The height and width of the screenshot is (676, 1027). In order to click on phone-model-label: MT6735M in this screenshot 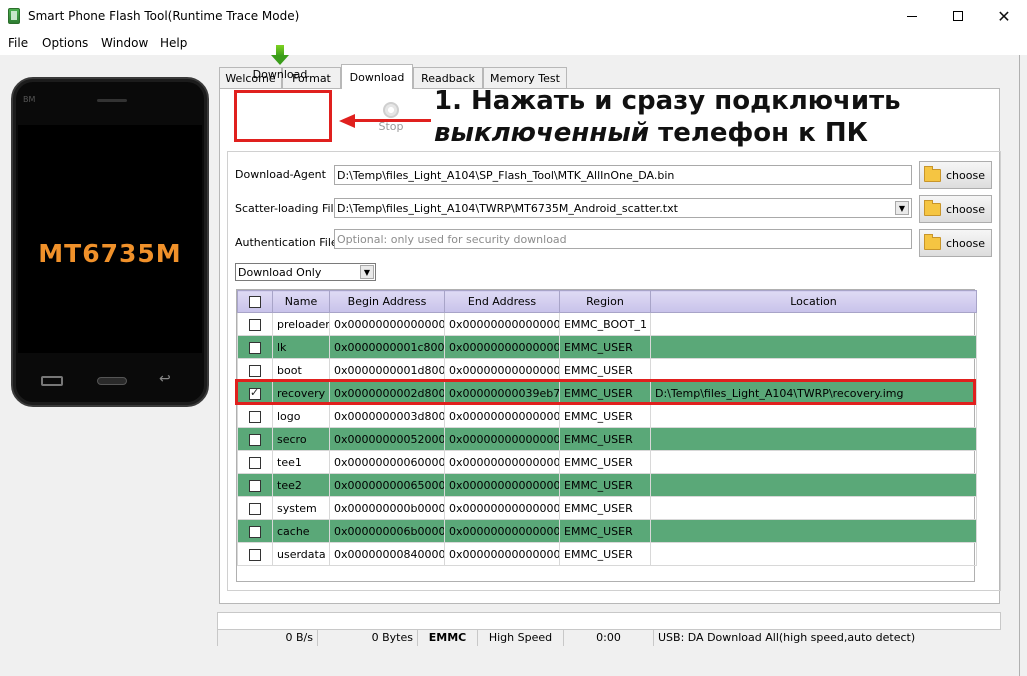, I will do `click(110, 253)`.